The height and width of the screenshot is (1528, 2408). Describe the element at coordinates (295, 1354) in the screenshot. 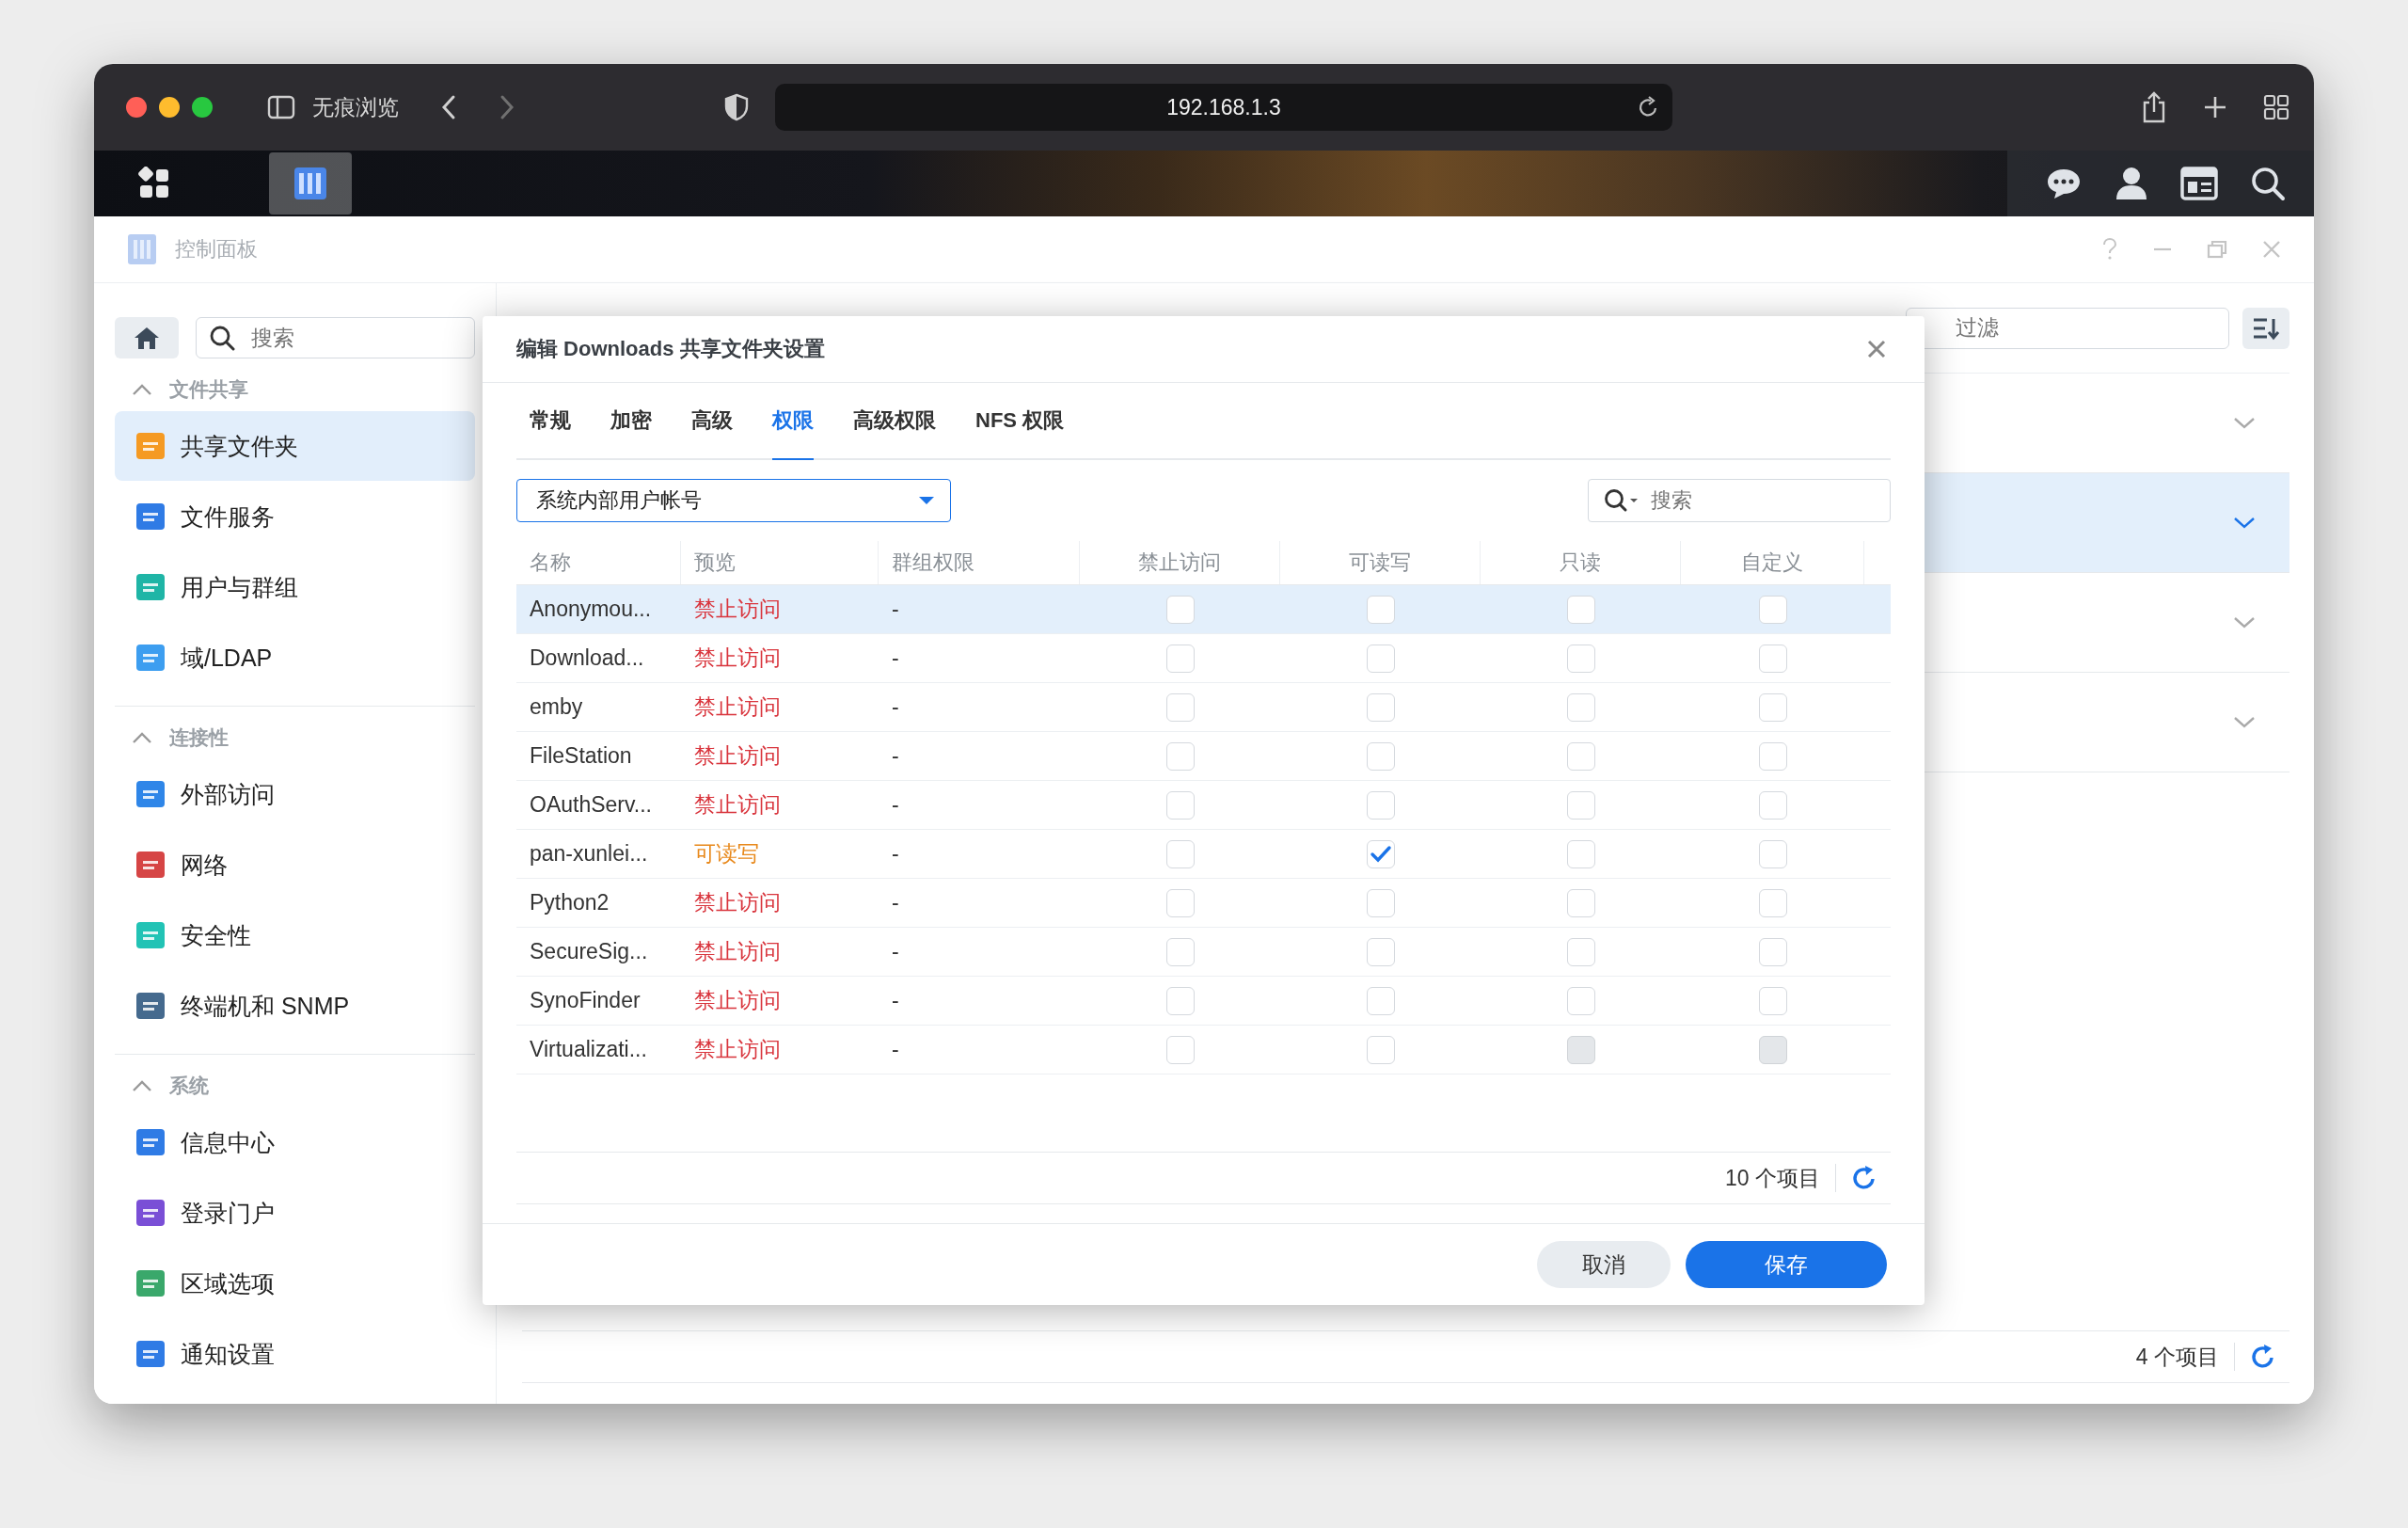

I see `sidebar-item: 通知设置` at that location.